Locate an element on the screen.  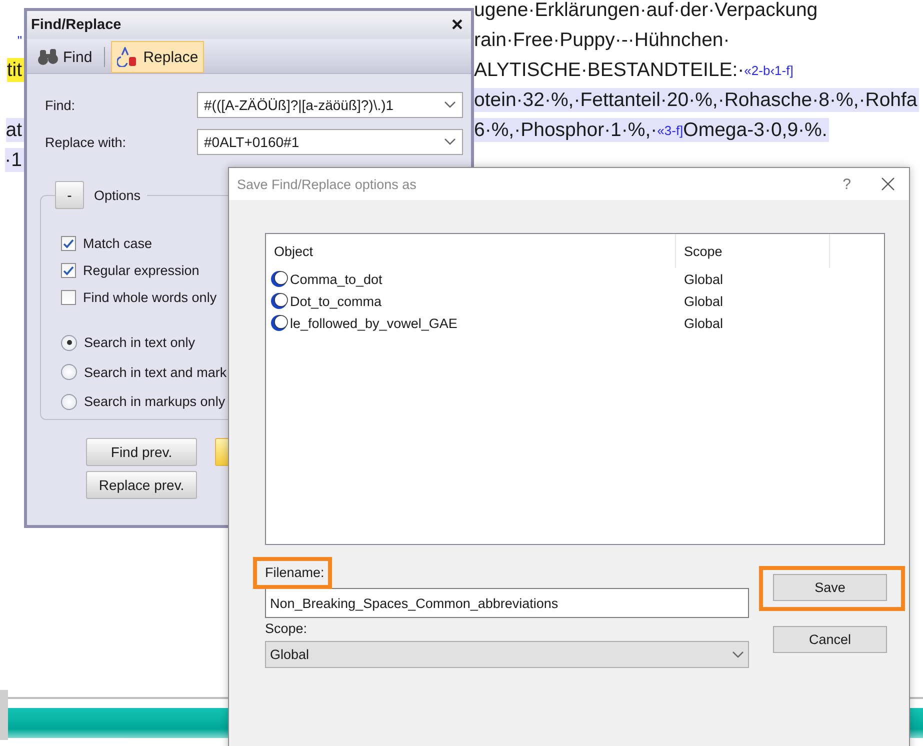
window-title: Find/Replace is located at coordinates (76, 25).